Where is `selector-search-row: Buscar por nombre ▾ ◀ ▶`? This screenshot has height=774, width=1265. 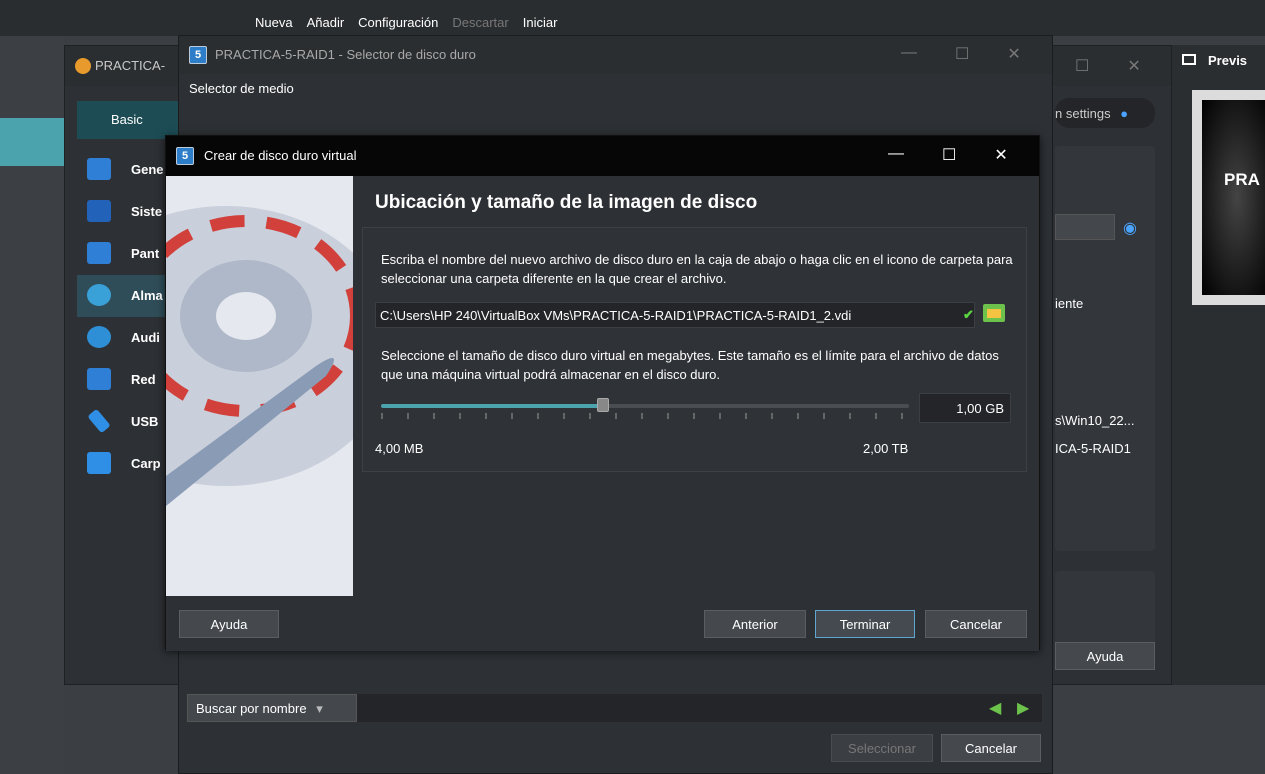 selector-search-row: Buscar por nombre ▾ ◀ ▶ is located at coordinates (614, 708).